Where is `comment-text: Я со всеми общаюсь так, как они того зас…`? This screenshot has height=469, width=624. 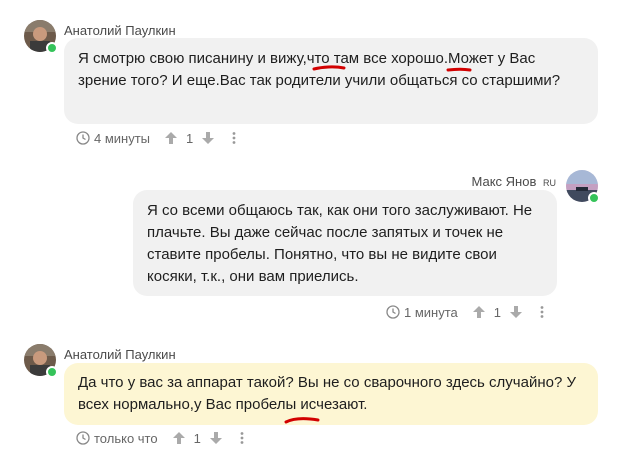
comment-text: Я со всеми общаюсь так, как они того зас… is located at coordinates (340, 243).